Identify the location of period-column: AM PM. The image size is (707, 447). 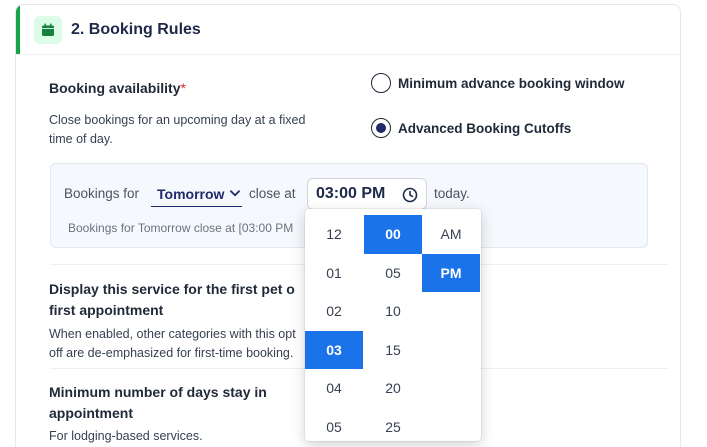
(451, 253).